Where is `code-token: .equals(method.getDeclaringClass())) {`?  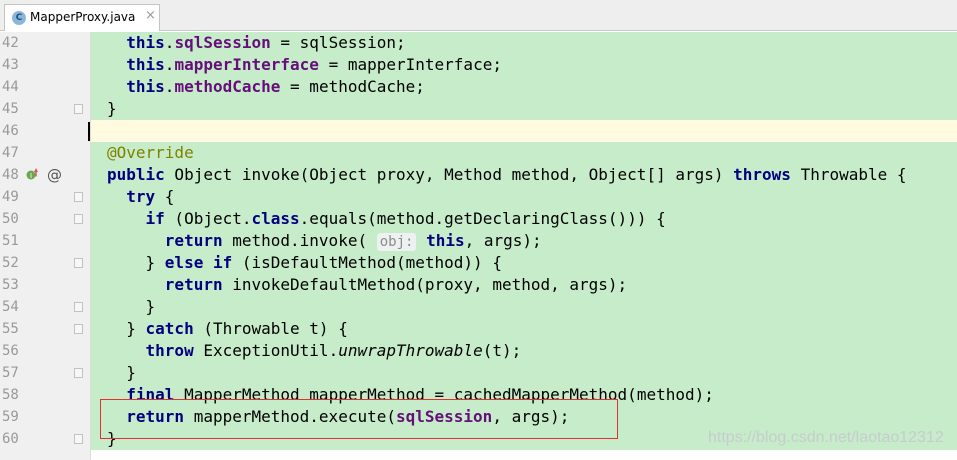
code-token: .equals(method.getDeclaringClass())) { is located at coordinates (482, 218).